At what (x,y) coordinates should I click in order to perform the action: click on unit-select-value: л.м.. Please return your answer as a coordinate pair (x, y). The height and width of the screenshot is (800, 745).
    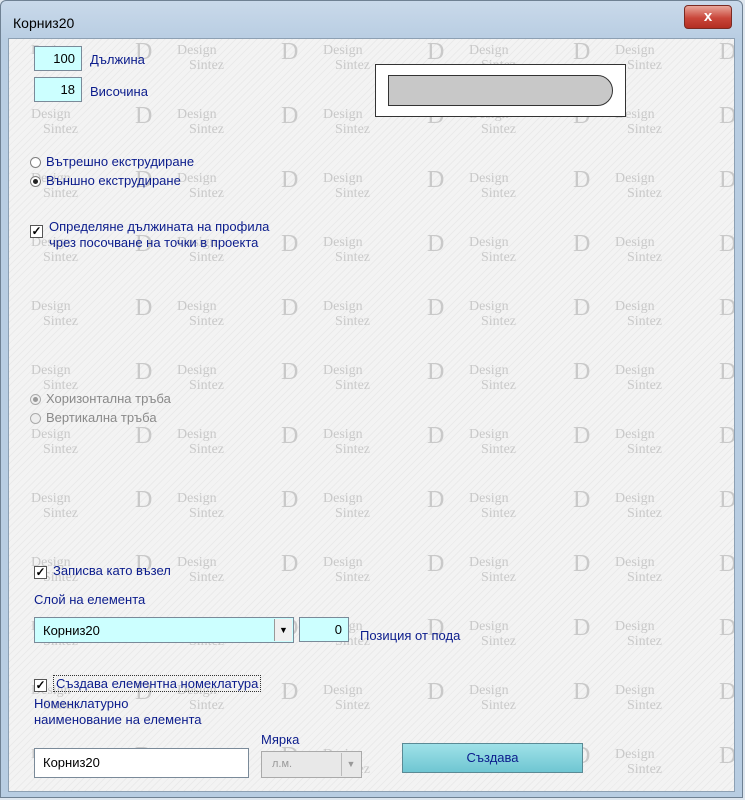
    Looking at the image, I should click on (282, 764).